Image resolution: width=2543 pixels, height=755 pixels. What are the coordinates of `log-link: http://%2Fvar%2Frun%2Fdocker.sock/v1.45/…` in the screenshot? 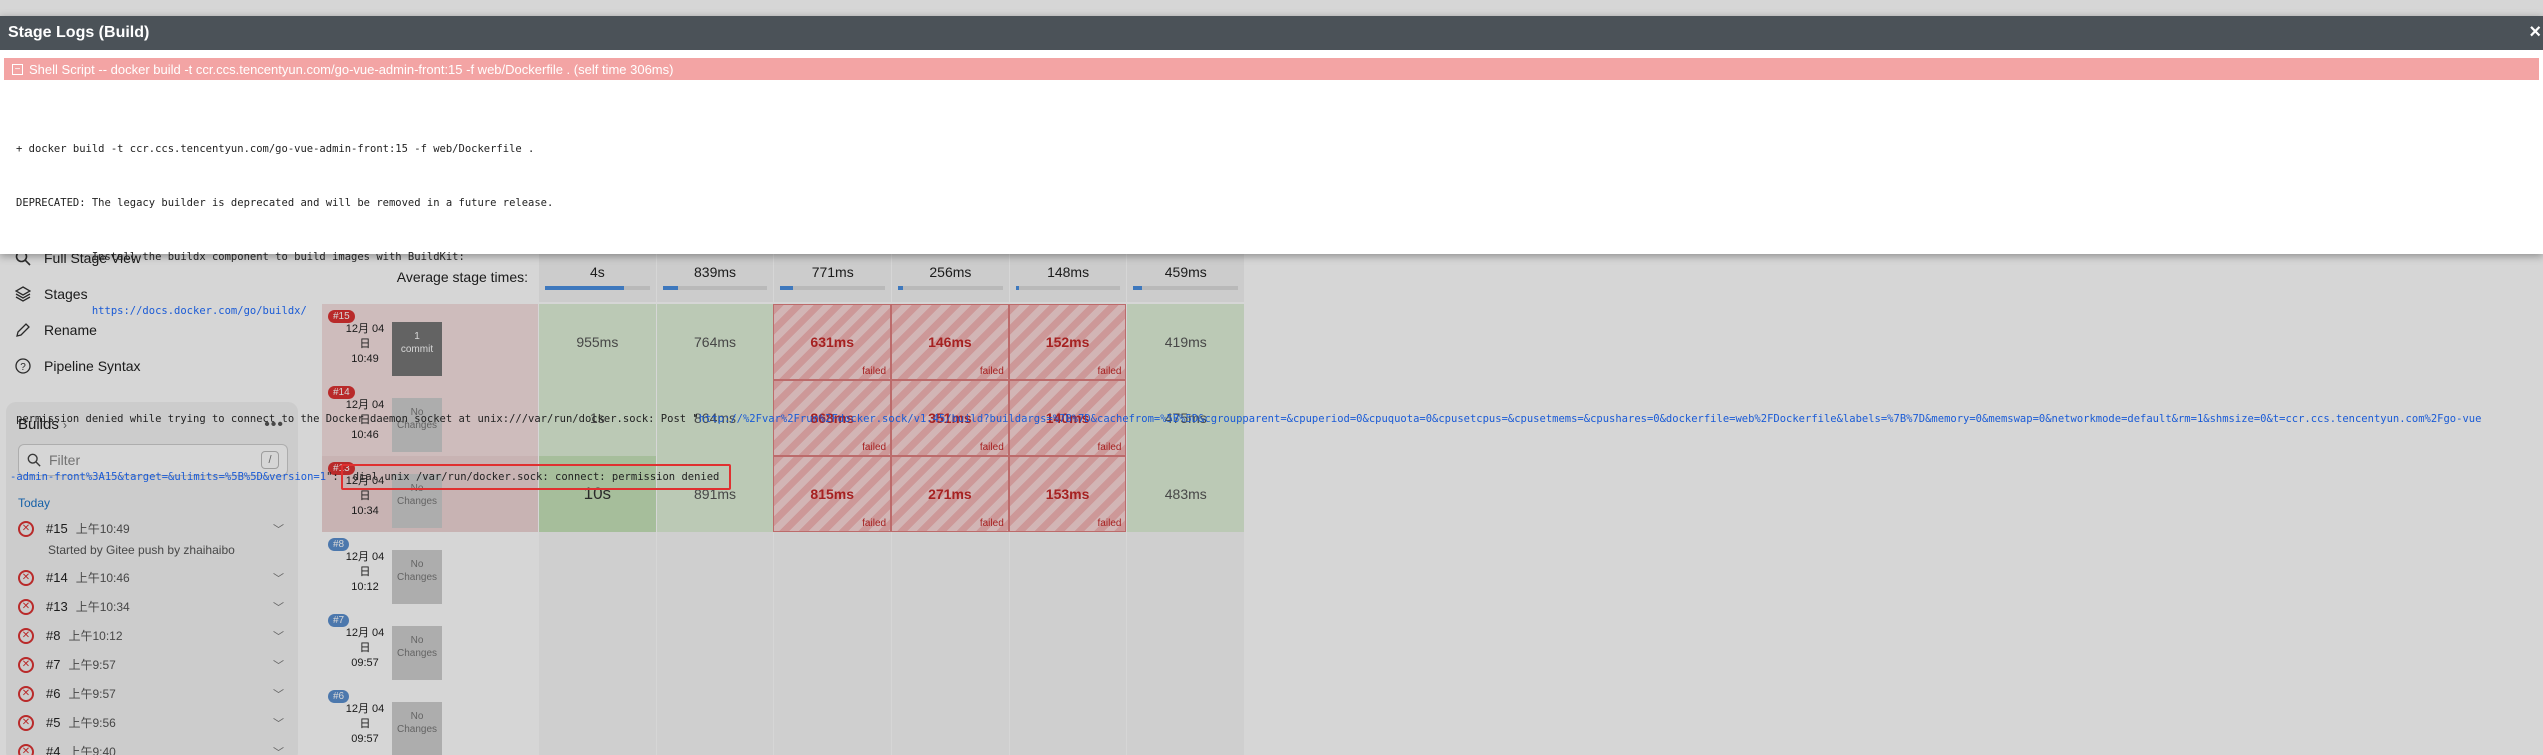 It's located at (1590, 419).